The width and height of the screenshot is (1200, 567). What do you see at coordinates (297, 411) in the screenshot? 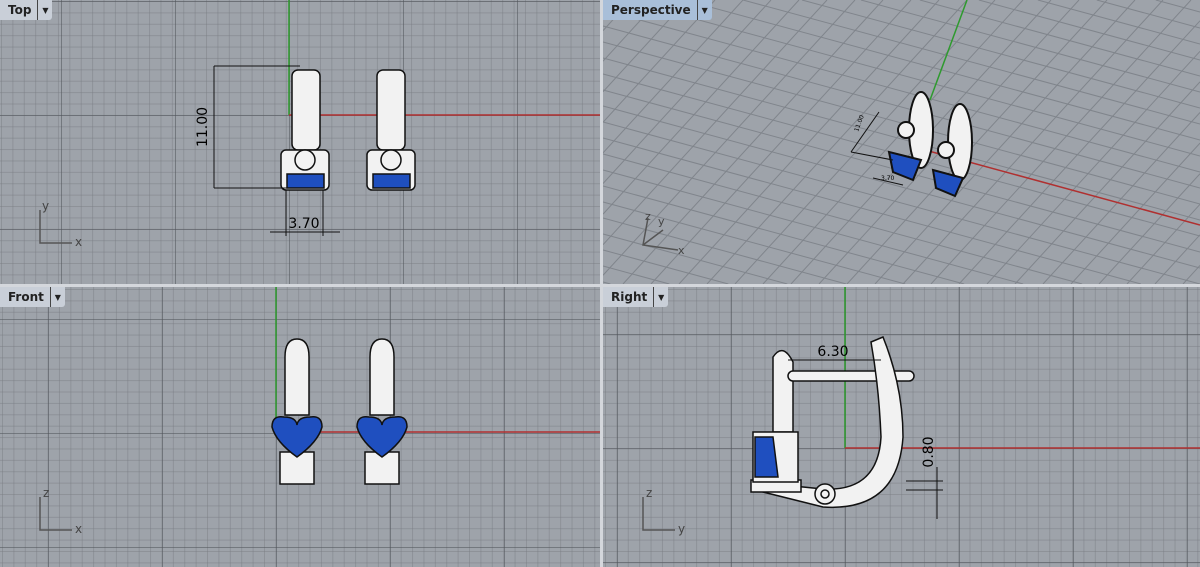
I see `earring-front-left` at bounding box center [297, 411].